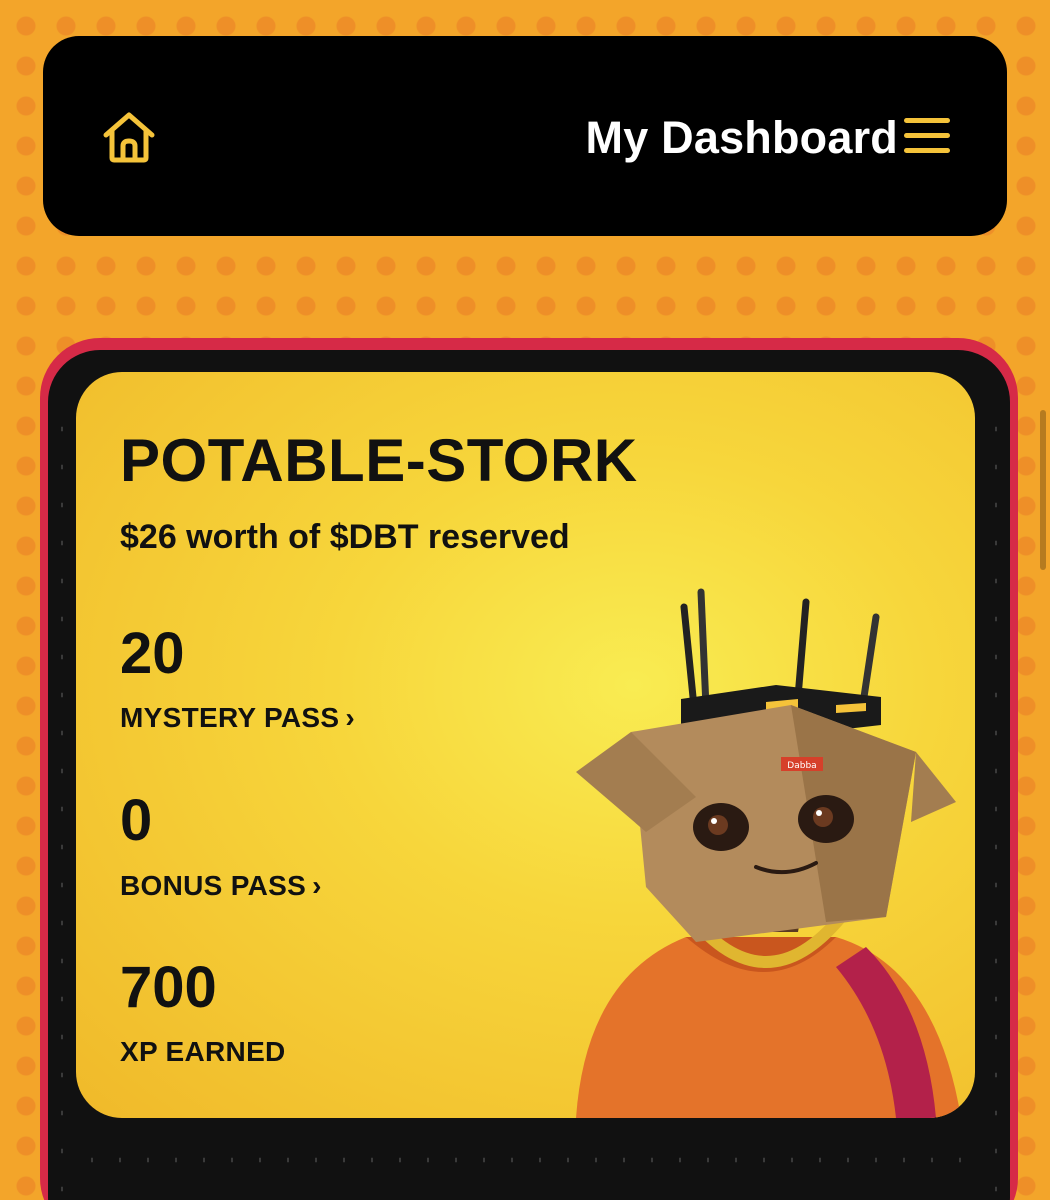 The image size is (1050, 1200). What do you see at coordinates (136, 820) in the screenshot?
I see `bonus-pass-count: 0` at bounding box center [136, 820].